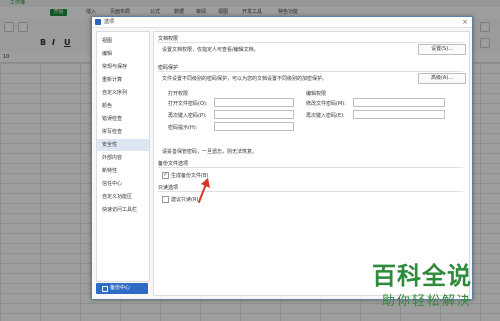 The width and height of the screenshot is (500, 321). What do you see at coordinates (123, 184) in the screenshot?
I see `nav-trust-center: 信任中心` at bounding box center [123, 184].